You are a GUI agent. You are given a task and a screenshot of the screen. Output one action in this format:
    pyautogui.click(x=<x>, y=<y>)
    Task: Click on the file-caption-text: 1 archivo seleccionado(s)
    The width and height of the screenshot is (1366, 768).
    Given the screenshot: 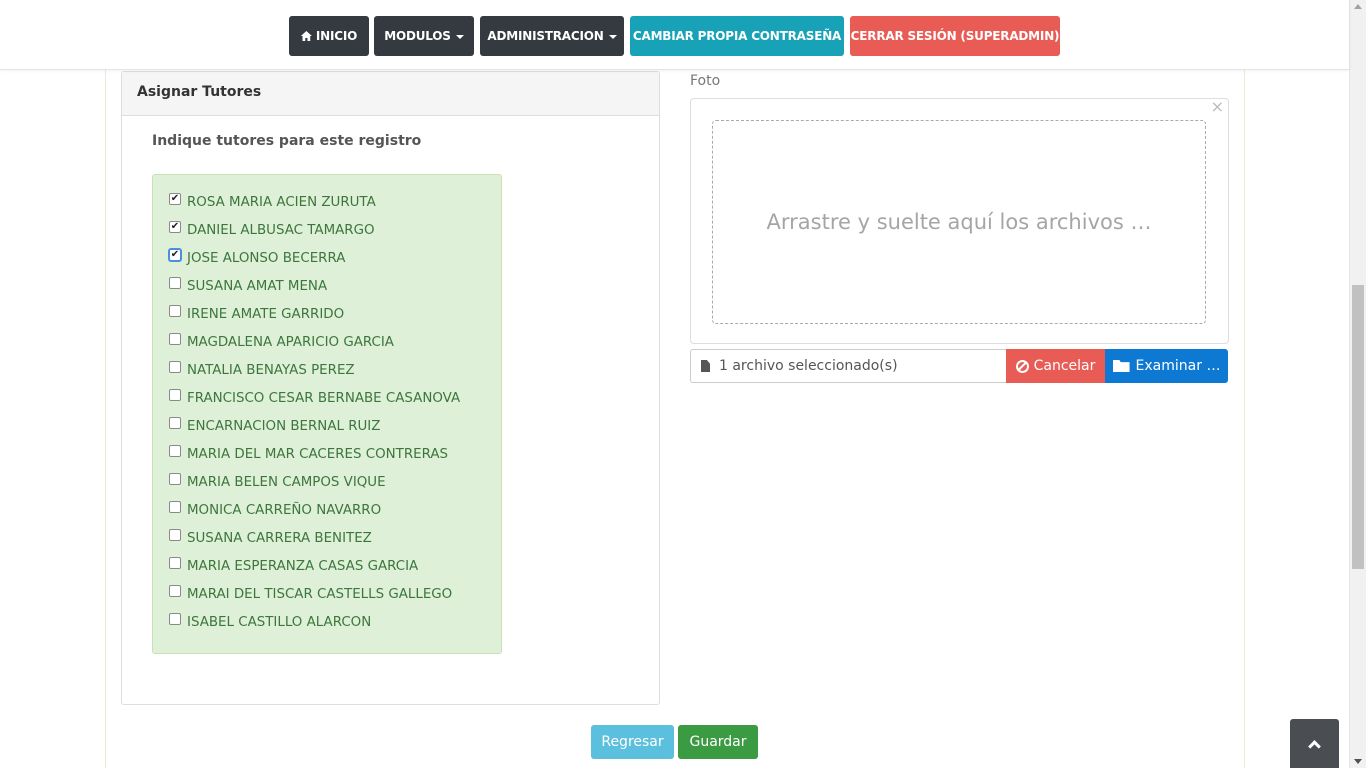 What is the action you would take?
    pyautogui.click(x=808, y=366)
    